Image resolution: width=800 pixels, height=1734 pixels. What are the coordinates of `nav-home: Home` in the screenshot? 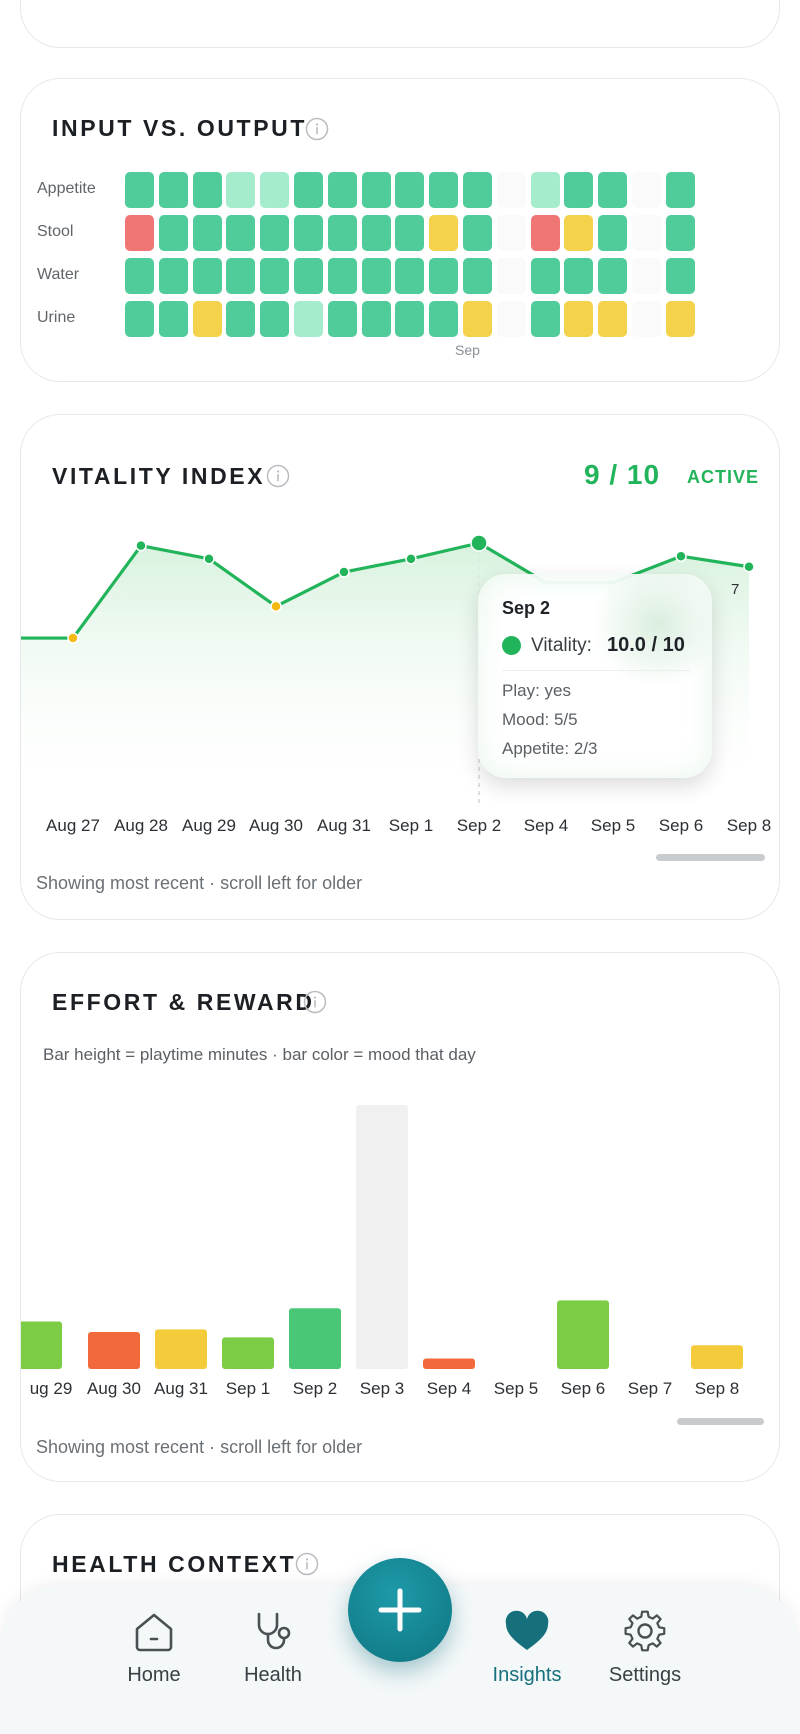 It's located at (154, 1647).